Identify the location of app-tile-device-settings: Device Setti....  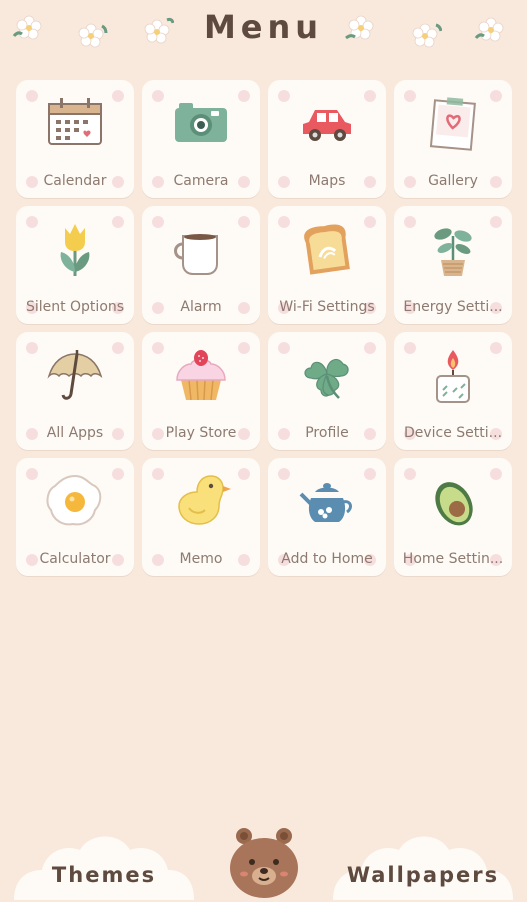
(453, 391).